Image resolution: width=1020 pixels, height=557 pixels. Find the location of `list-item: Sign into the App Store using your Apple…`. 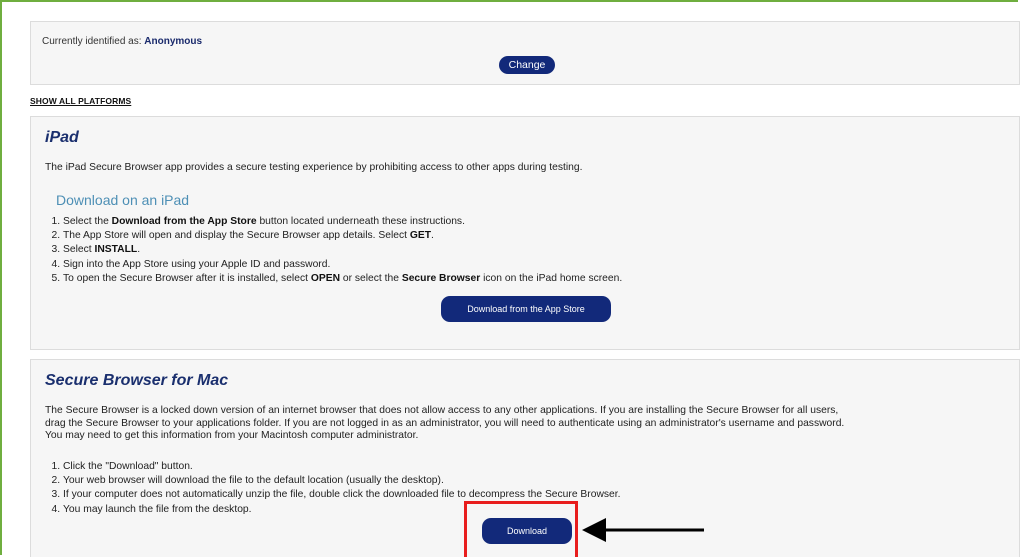

list-item: Sign into the App Store using your Apple… is located at coordinates (342, 265).